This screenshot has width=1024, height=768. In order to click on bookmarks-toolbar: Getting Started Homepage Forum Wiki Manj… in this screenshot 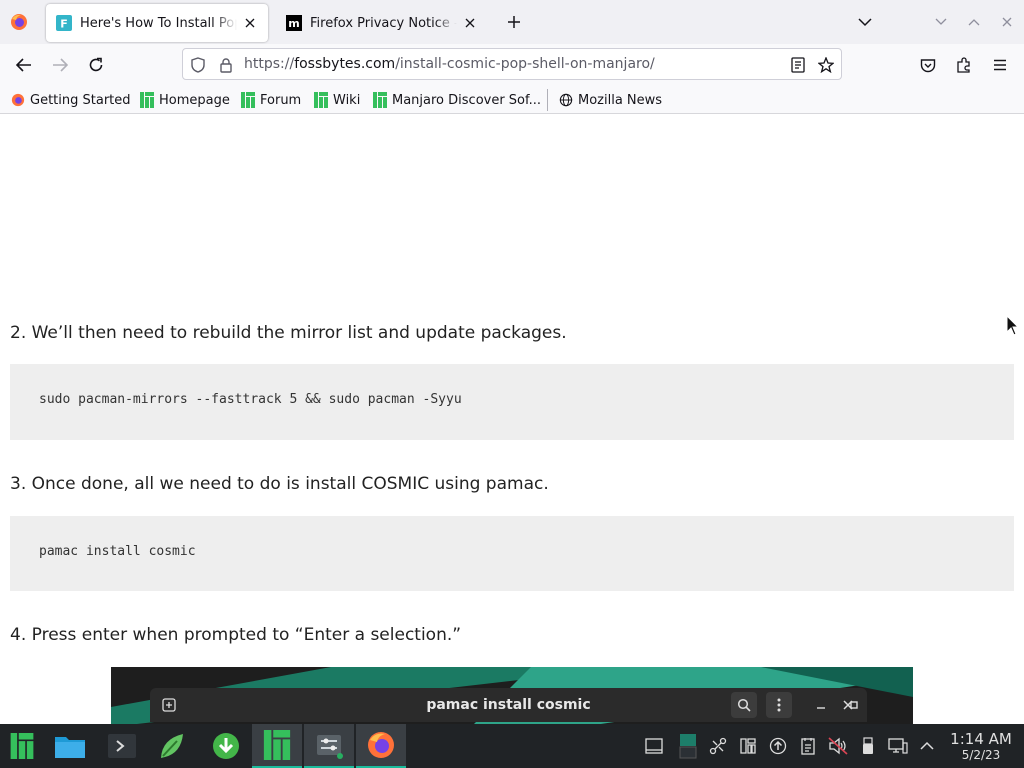, I will do `click(512, 100)`.